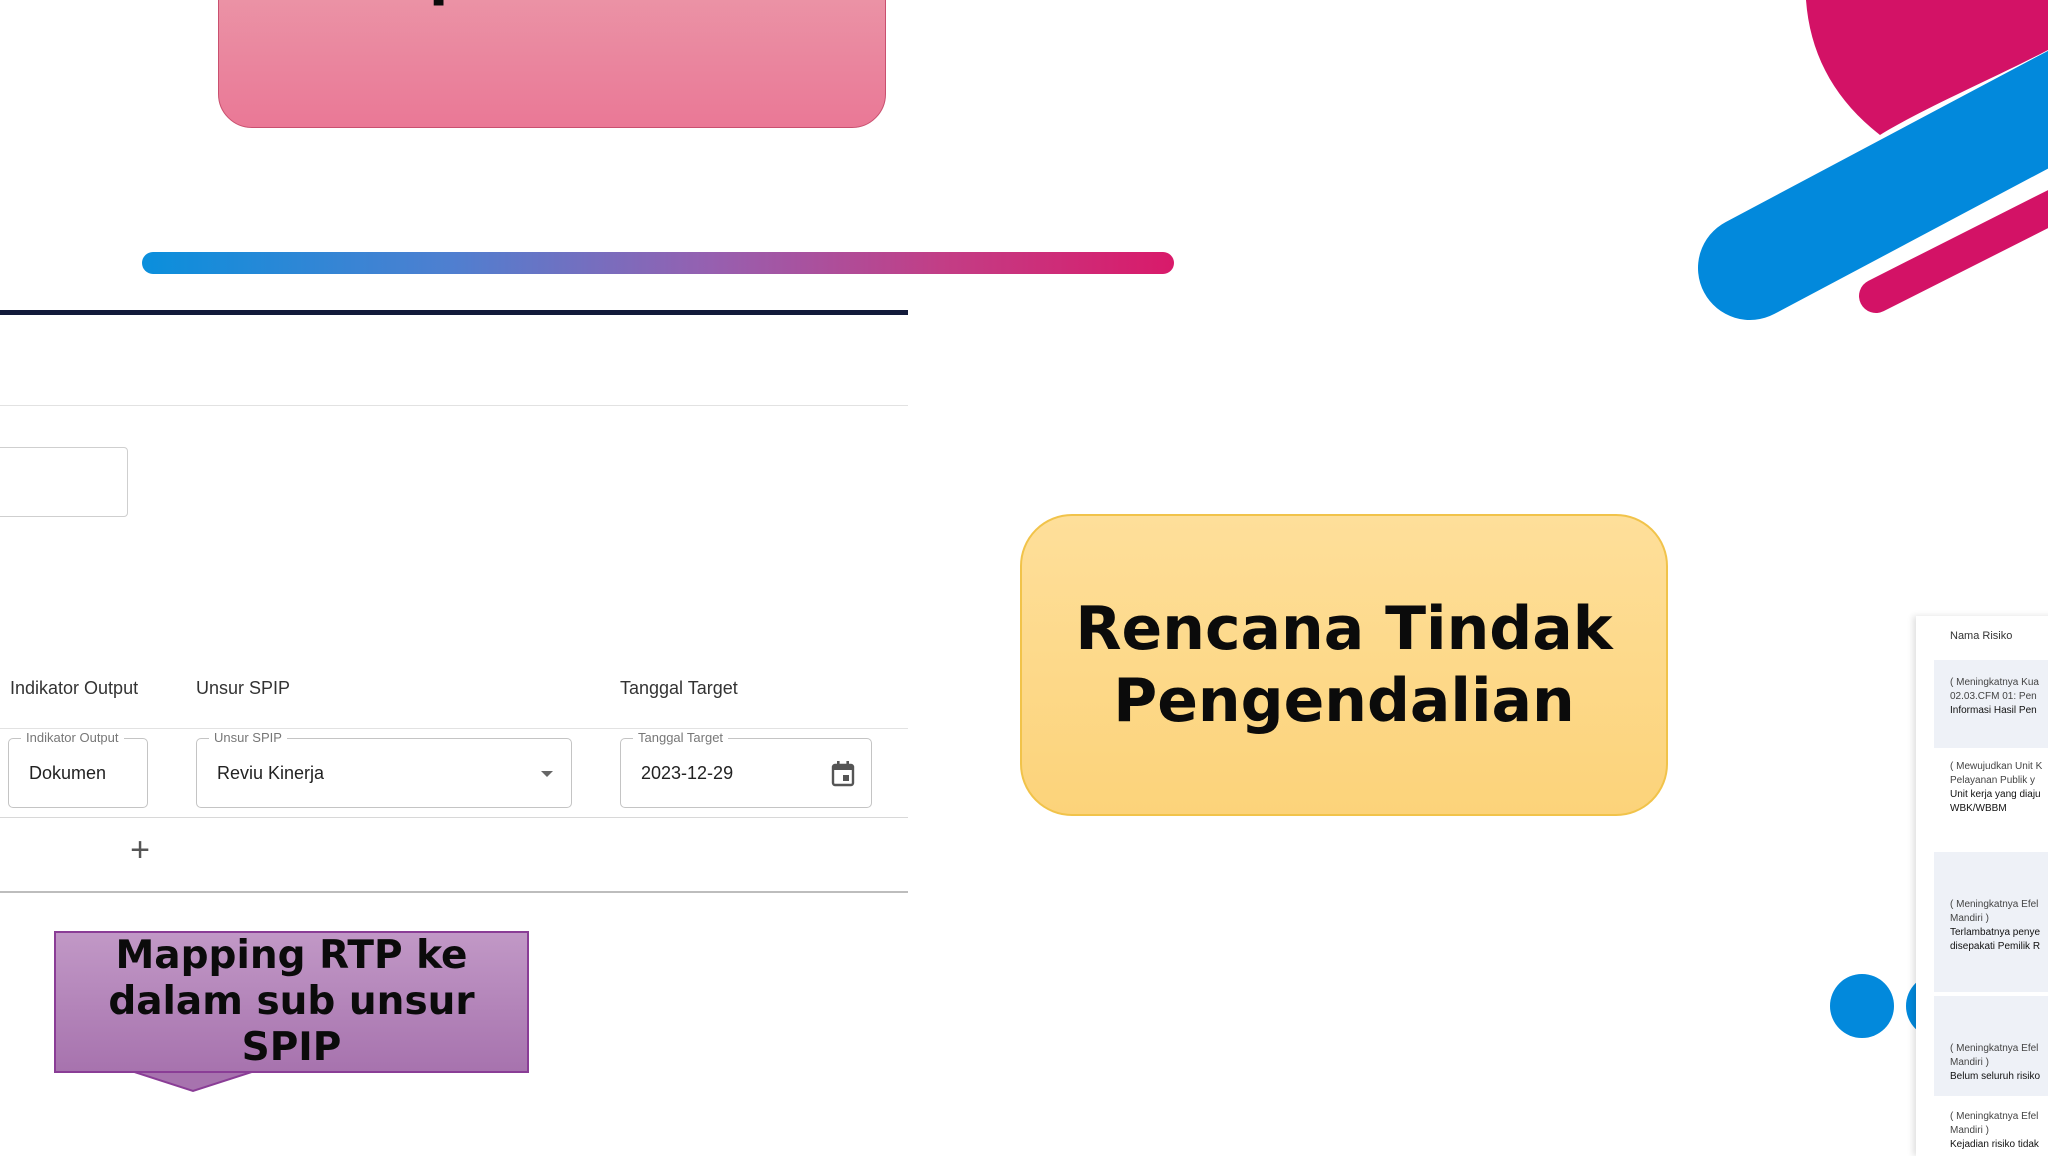 This screenshot has height=1156, width=2048. I want to click on column-header-indikator-output: Indikator Output, so click(74, 688).